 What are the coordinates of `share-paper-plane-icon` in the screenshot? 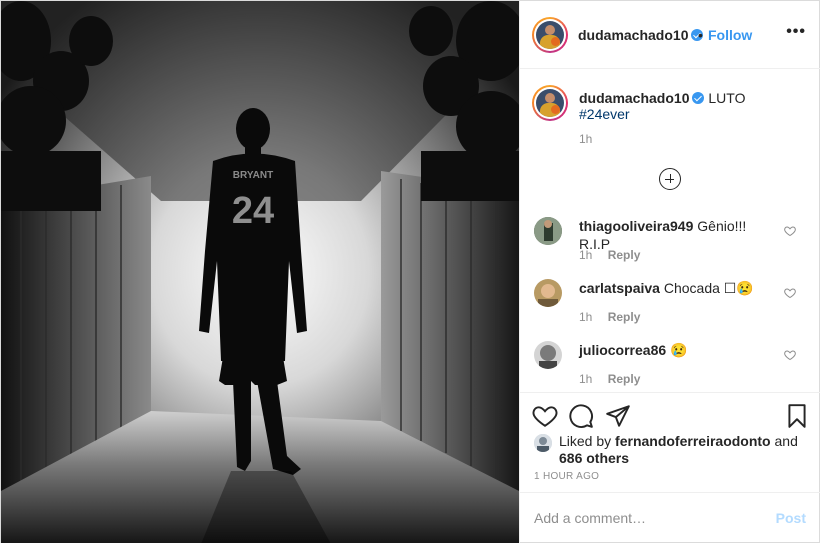 It's located at (618, 416).